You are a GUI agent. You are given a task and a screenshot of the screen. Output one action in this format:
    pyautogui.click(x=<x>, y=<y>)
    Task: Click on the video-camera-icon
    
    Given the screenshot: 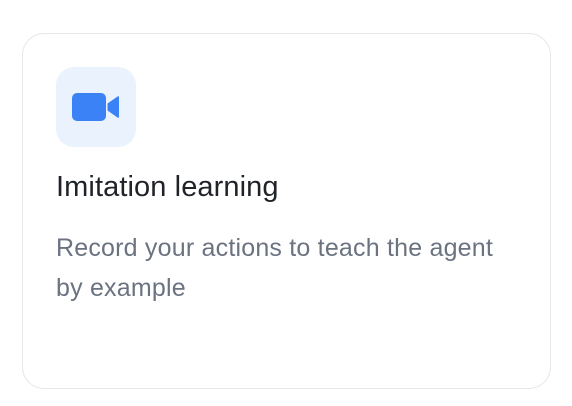 What is the action you would take?
    pyautogui.click(x=95, y=107)
    